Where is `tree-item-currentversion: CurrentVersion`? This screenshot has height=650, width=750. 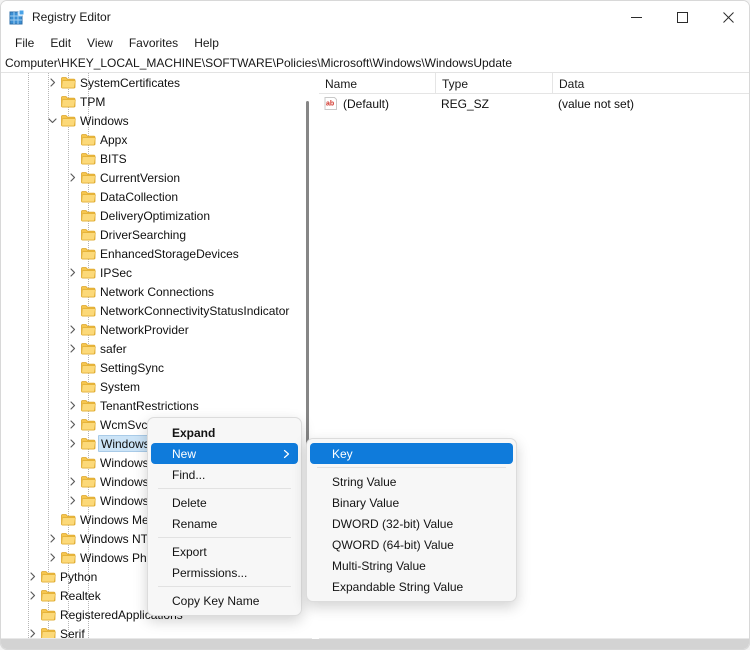
tree-item-currentversion: CurrentVersion is located at coordinates (152, 177).